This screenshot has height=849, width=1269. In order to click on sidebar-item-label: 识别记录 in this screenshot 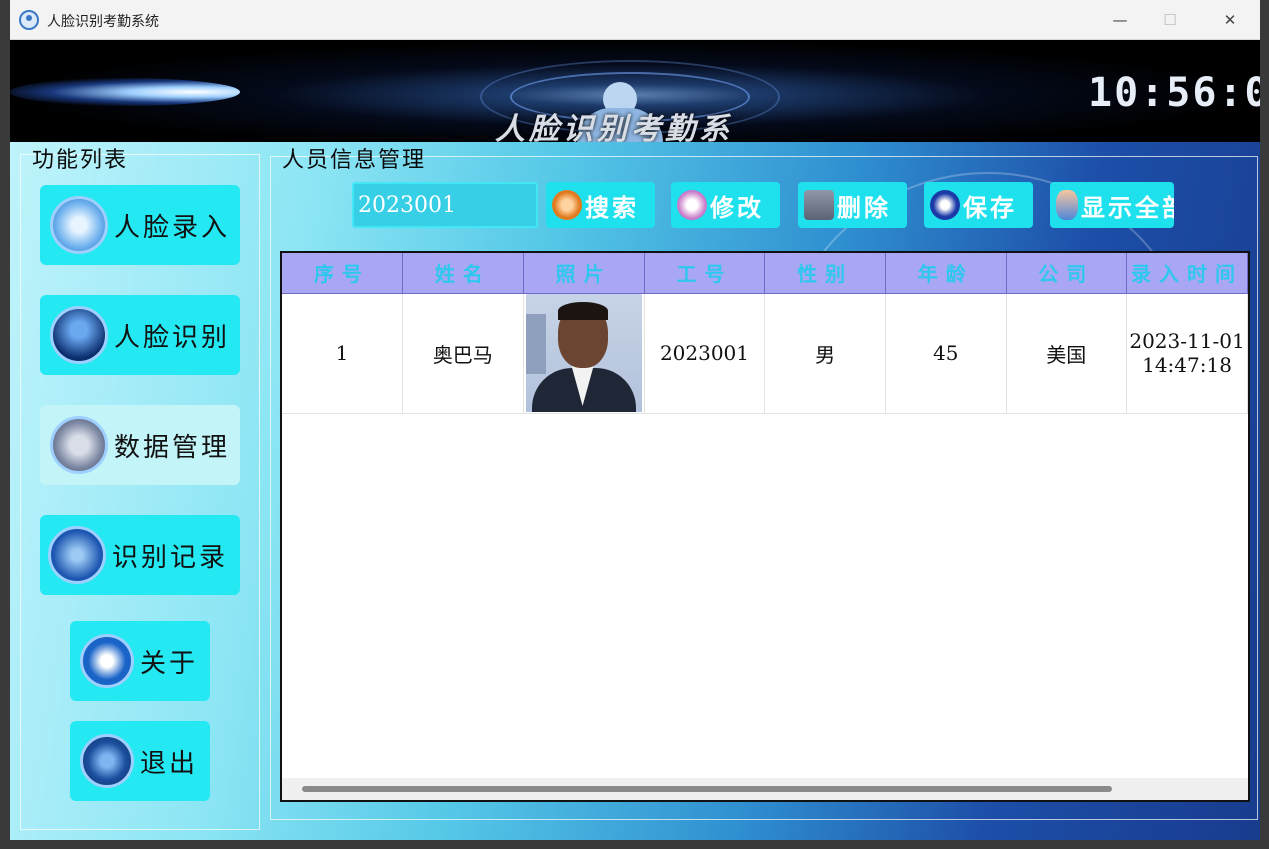, I will do `click(170, 557)`.